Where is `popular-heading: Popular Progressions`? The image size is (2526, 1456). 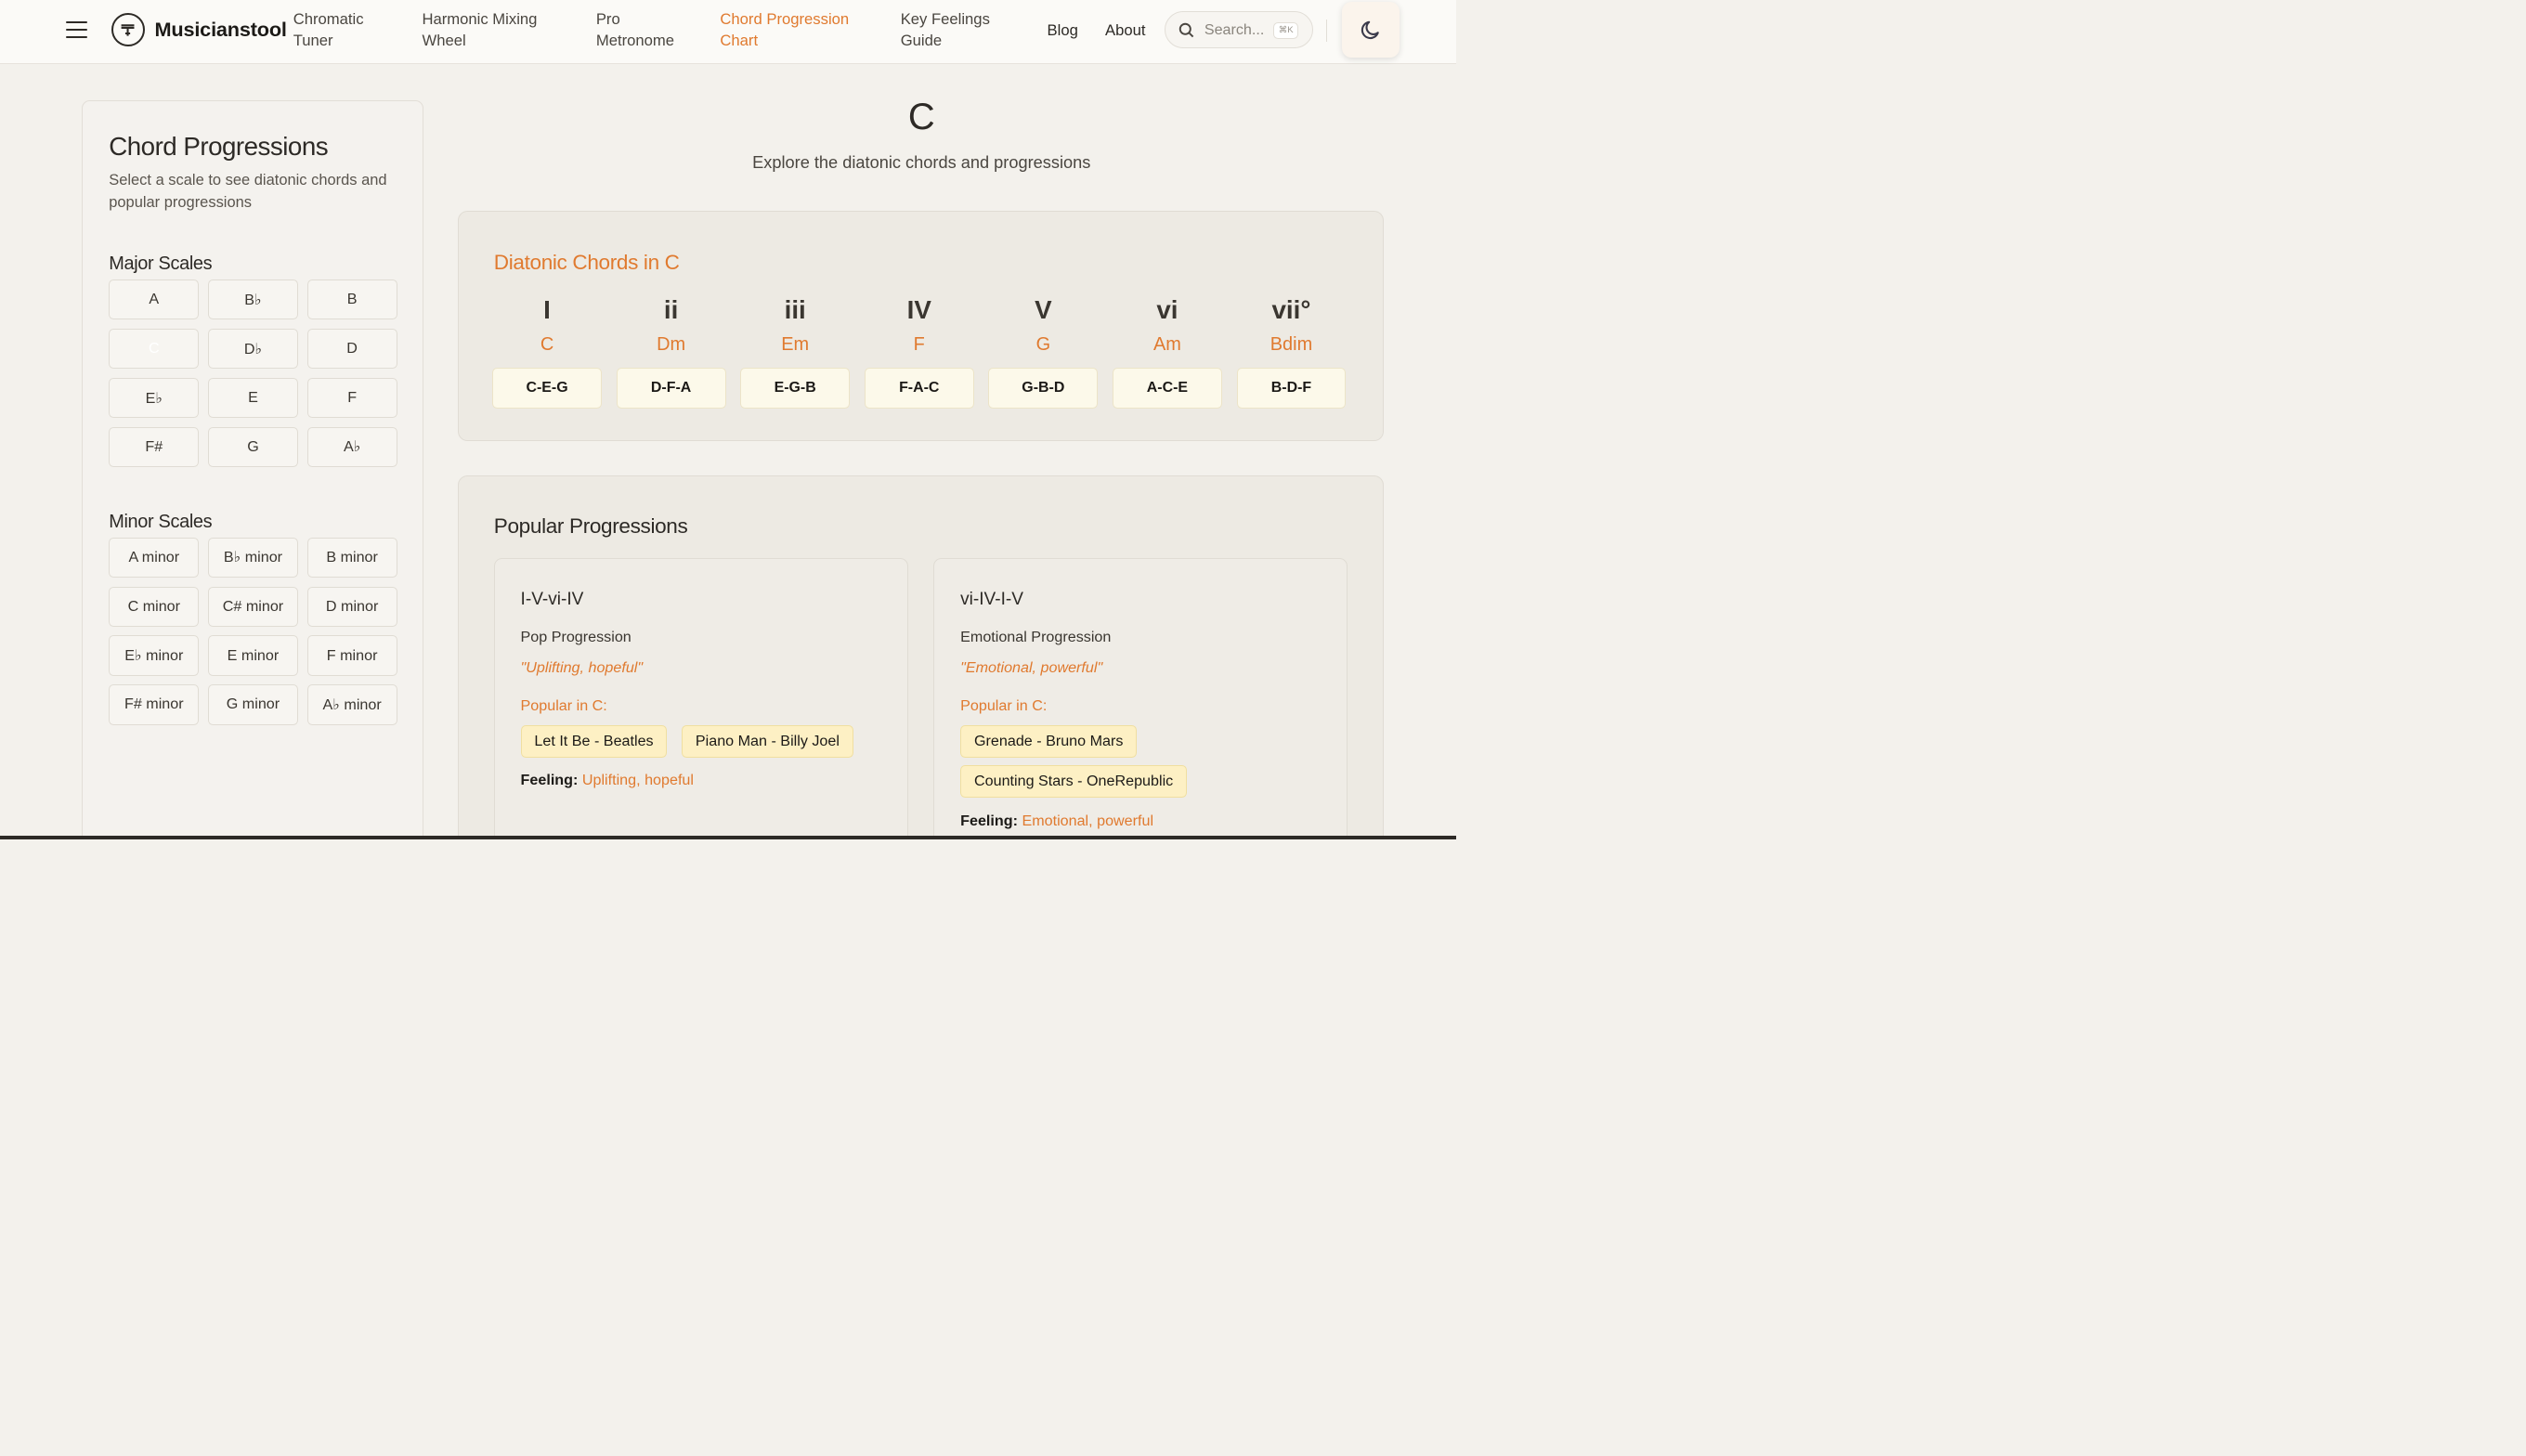
popular-heading: Popular Progressions is located at coordinates (590, 526).